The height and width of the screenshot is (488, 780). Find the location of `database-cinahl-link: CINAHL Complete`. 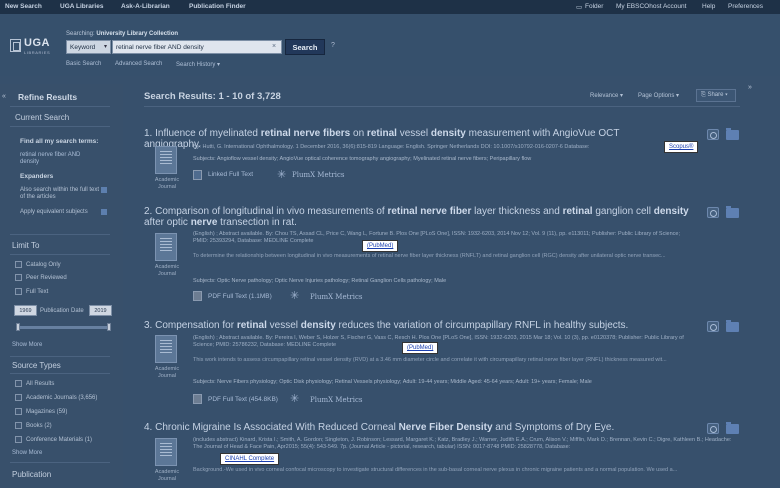

database-cinahl-link: CINAHL Complete is located at coordinates (250, 459).